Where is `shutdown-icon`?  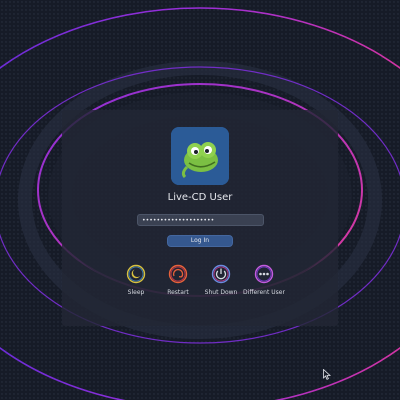
shutdown-icon is located at coordinates (221, 274).